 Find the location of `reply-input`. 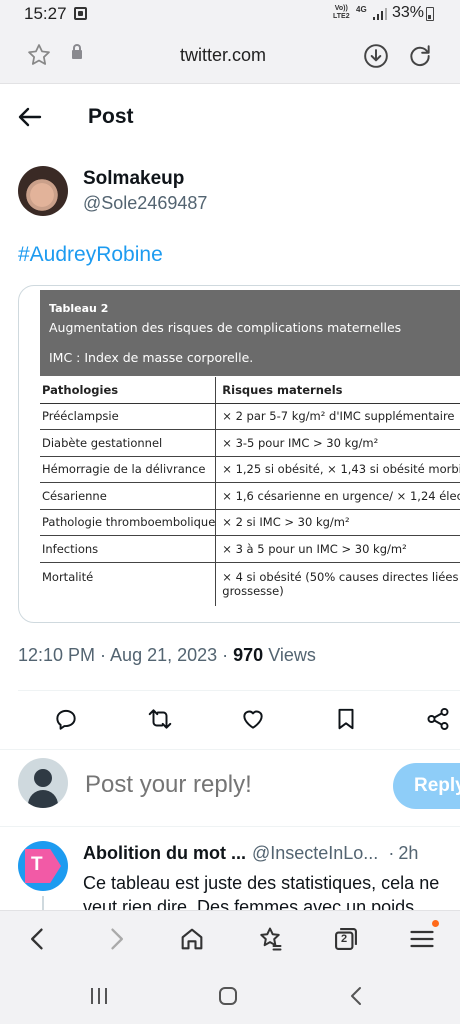

reply-input is located at coordinates (235, 785).